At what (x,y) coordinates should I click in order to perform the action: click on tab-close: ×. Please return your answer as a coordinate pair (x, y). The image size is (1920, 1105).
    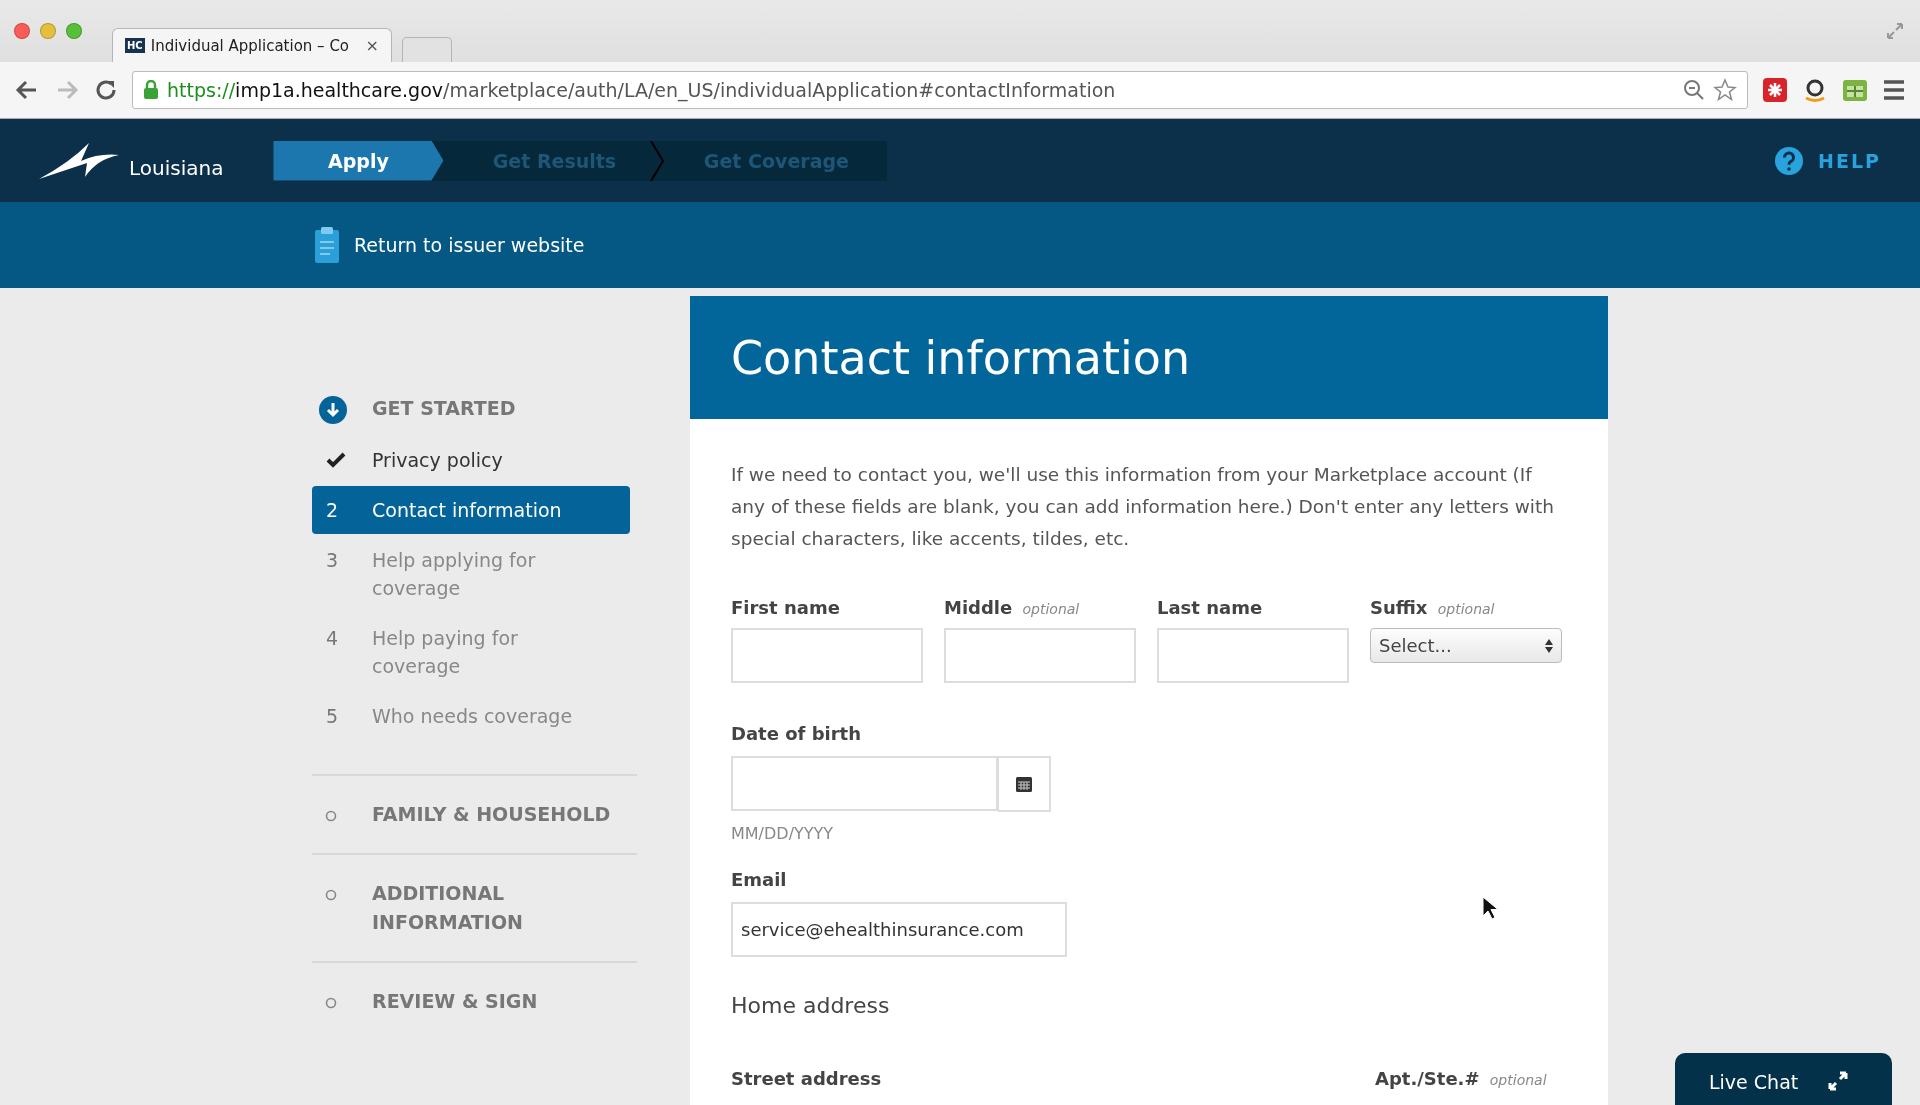
    Looking at the image, I should click on (372, 45).